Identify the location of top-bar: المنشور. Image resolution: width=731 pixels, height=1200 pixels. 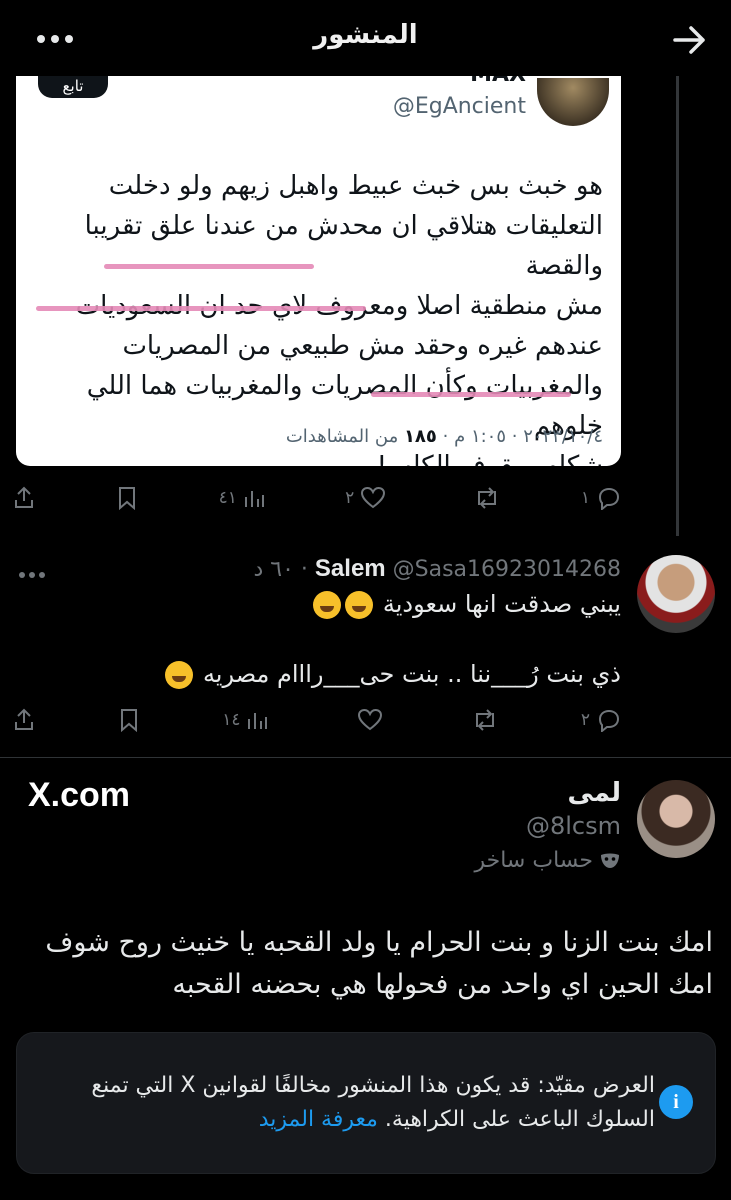
(365, 38).